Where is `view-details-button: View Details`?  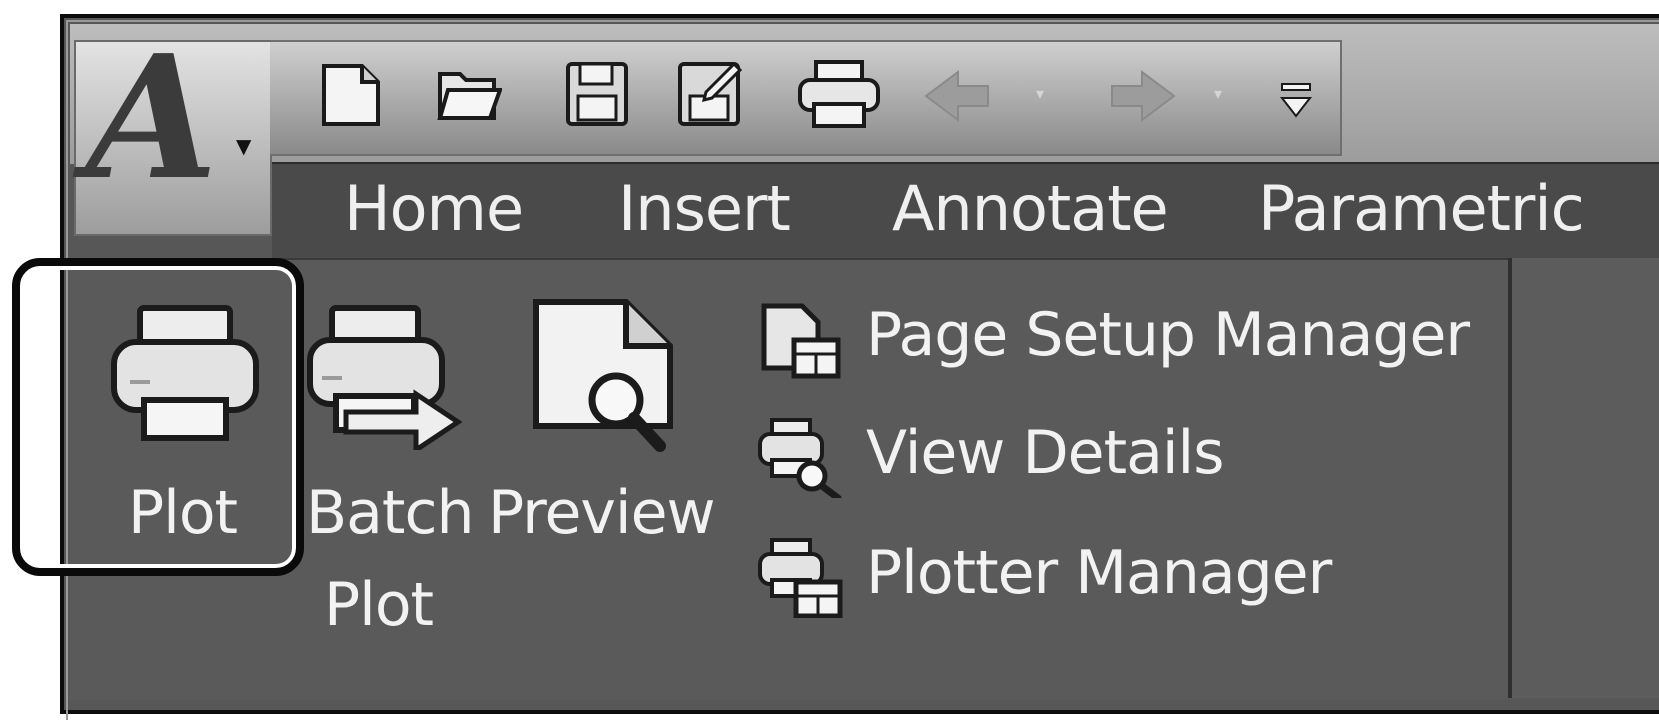
view-details-button: View Details is located at coordinates (996, 460).